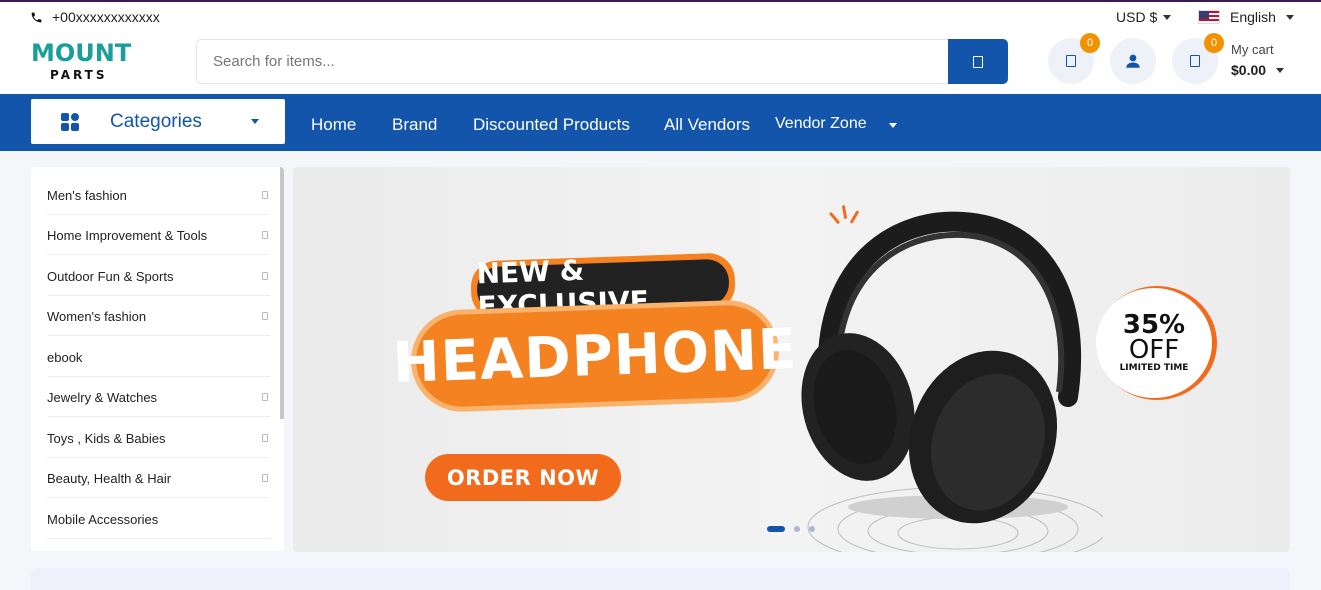 The height and width of the screenshot is (590, 1321). What do you see at coordinates (103, 519) in the screenshot?
I see `sidebar-item-label: Mobile Accessories` at bounding box center [103, 519].